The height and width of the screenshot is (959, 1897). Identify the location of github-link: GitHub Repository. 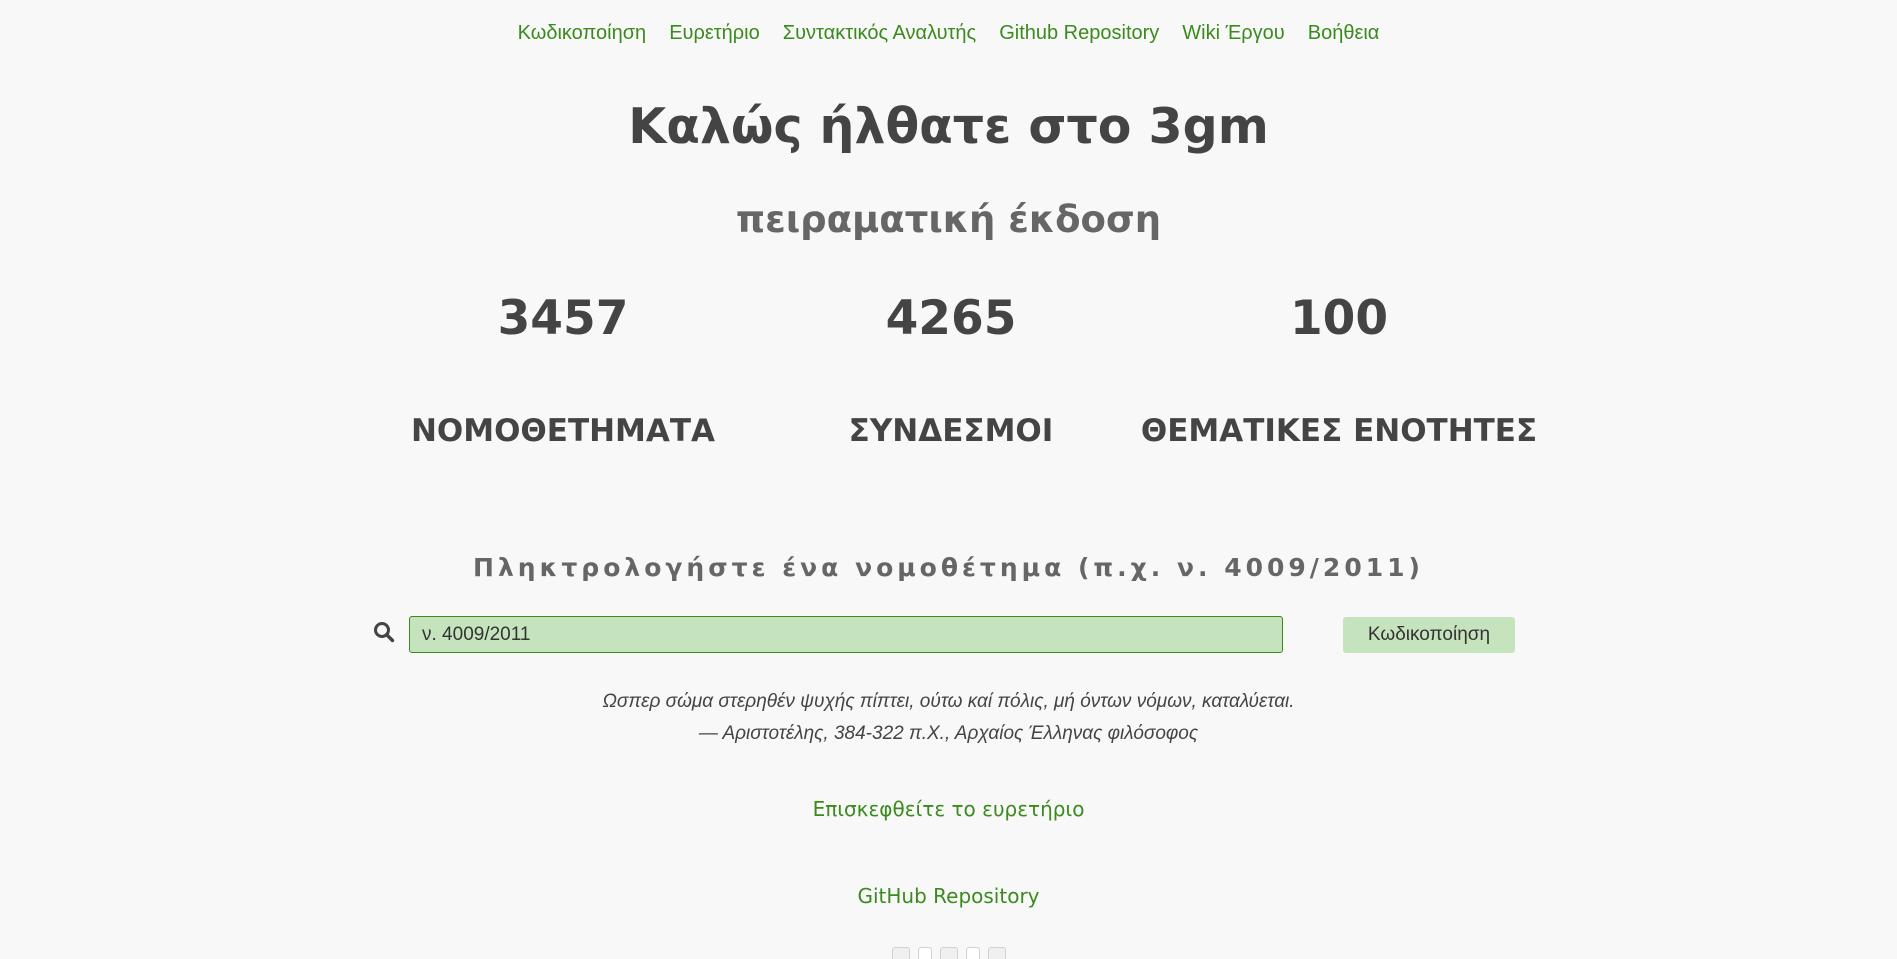
(948, 896).